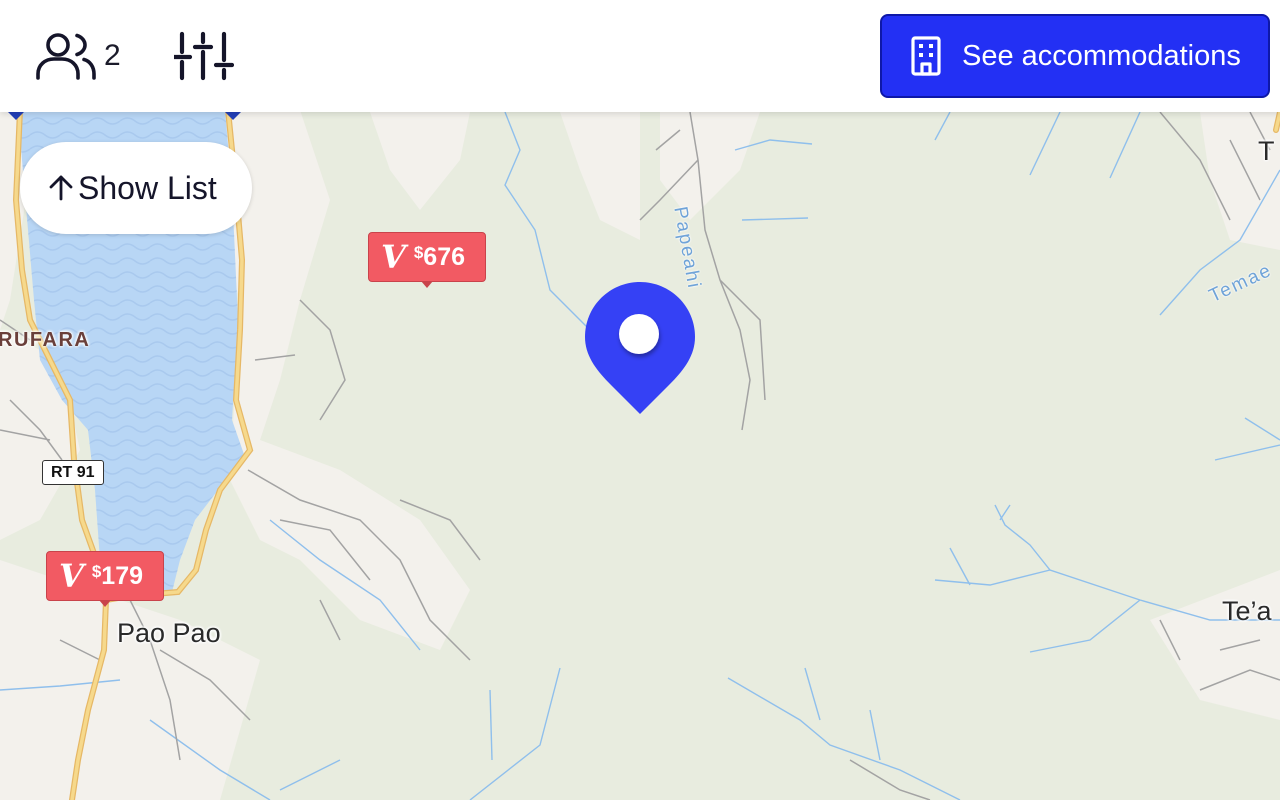 The width and height of the screenshot is (1280, 800). Describe the element at coordinates (45, 340) in the screenshot. I see `place-label-urufara: RUFARA` at that location.